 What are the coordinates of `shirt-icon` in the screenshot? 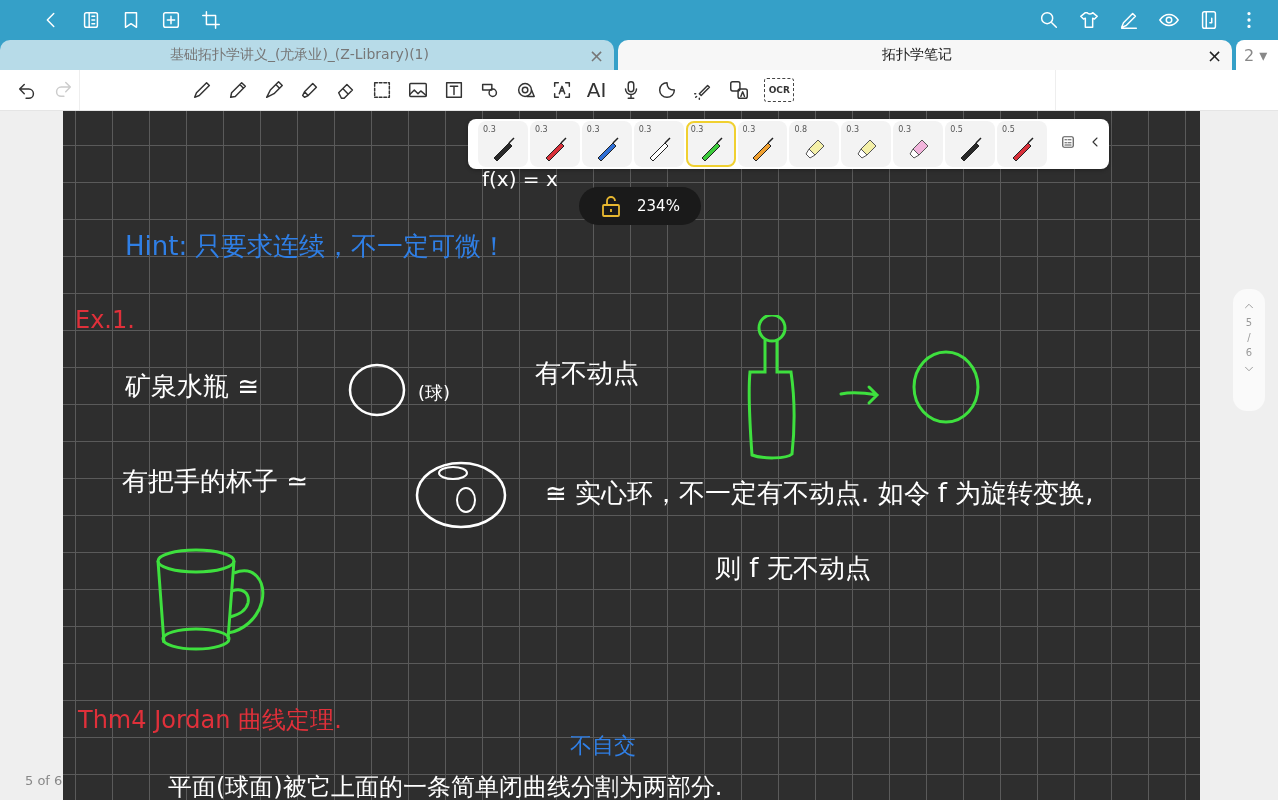 It's located at (1089, 20).